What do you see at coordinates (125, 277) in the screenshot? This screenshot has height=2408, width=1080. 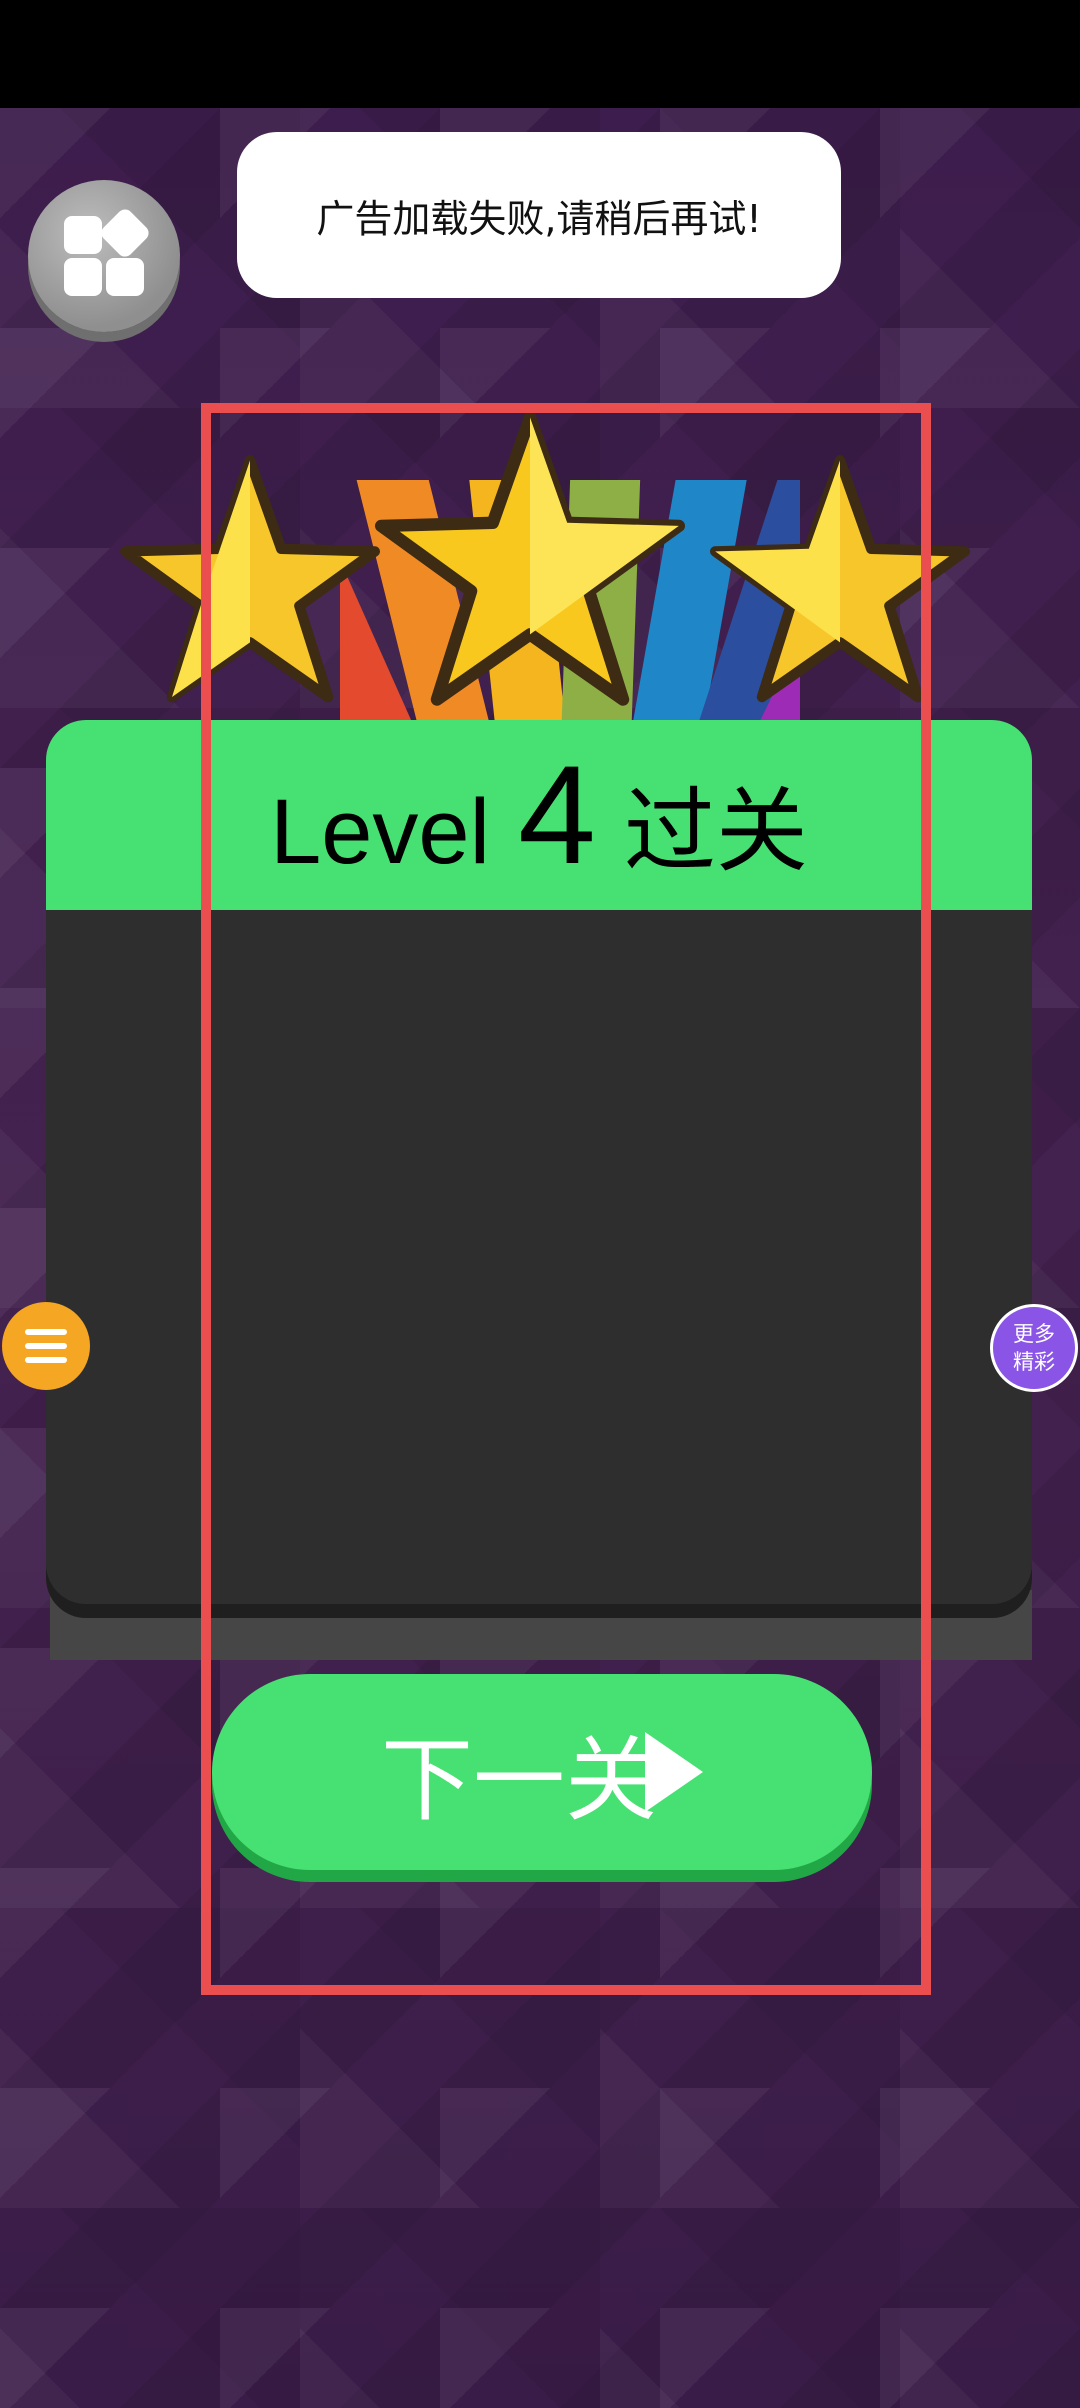 I see `grid-menu-icon-sq4` at bounding box center [125, 277].